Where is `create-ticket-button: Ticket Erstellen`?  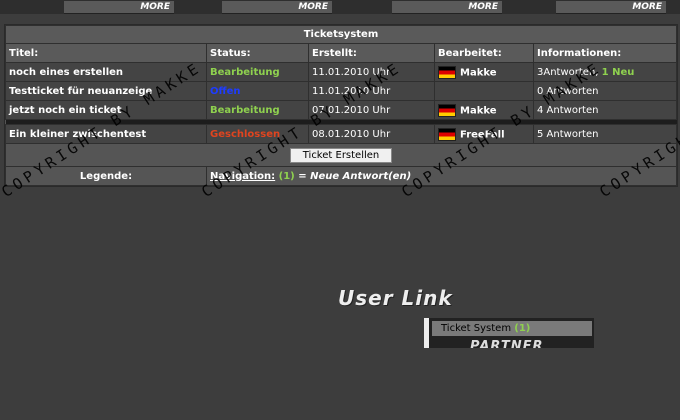
create-ticket-button: Ticket Erstellen is located at coordinates (341, 155).